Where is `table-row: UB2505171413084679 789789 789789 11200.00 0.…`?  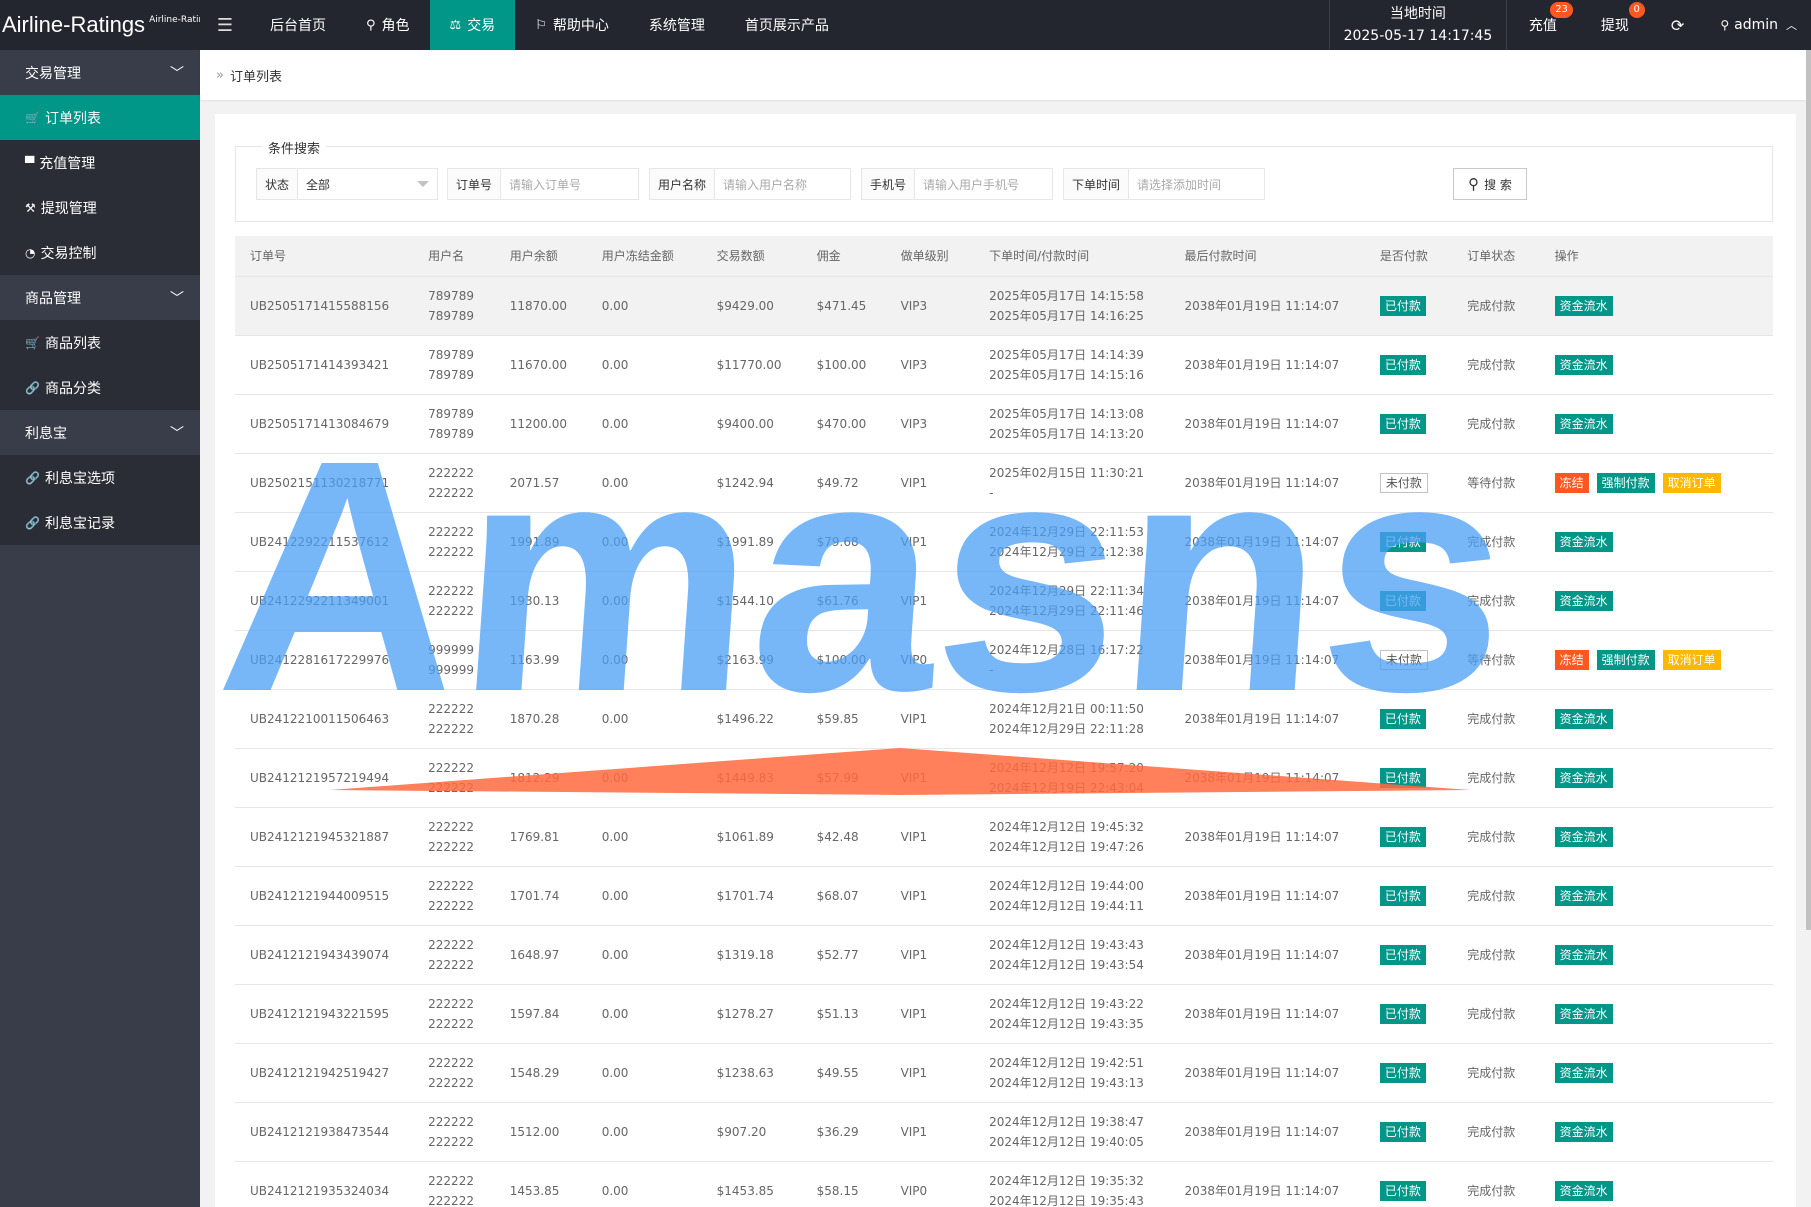 table-row: UB2505171413084679 789789 789789 11200.00 0.… is located at coordinates (1004, 424).